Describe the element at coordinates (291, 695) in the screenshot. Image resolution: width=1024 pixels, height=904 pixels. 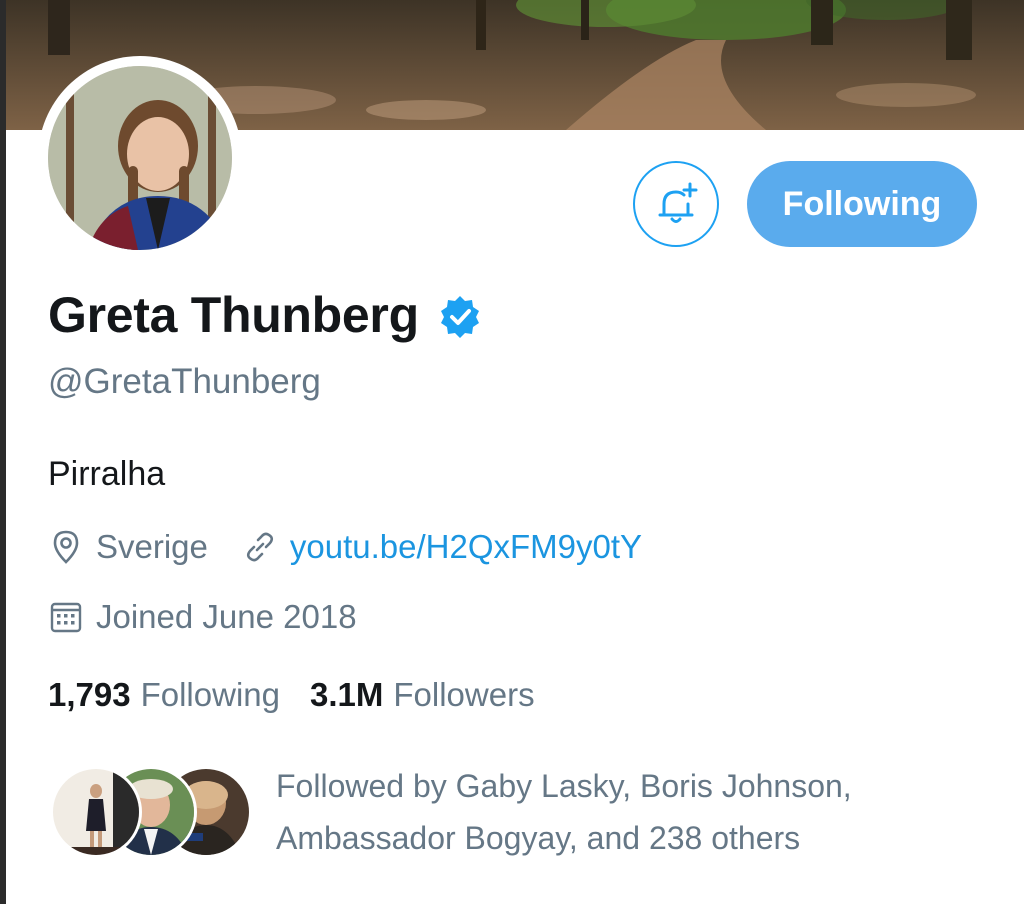
I see `profile-stats: 1,793 Following 3.1M Followers` at that location.